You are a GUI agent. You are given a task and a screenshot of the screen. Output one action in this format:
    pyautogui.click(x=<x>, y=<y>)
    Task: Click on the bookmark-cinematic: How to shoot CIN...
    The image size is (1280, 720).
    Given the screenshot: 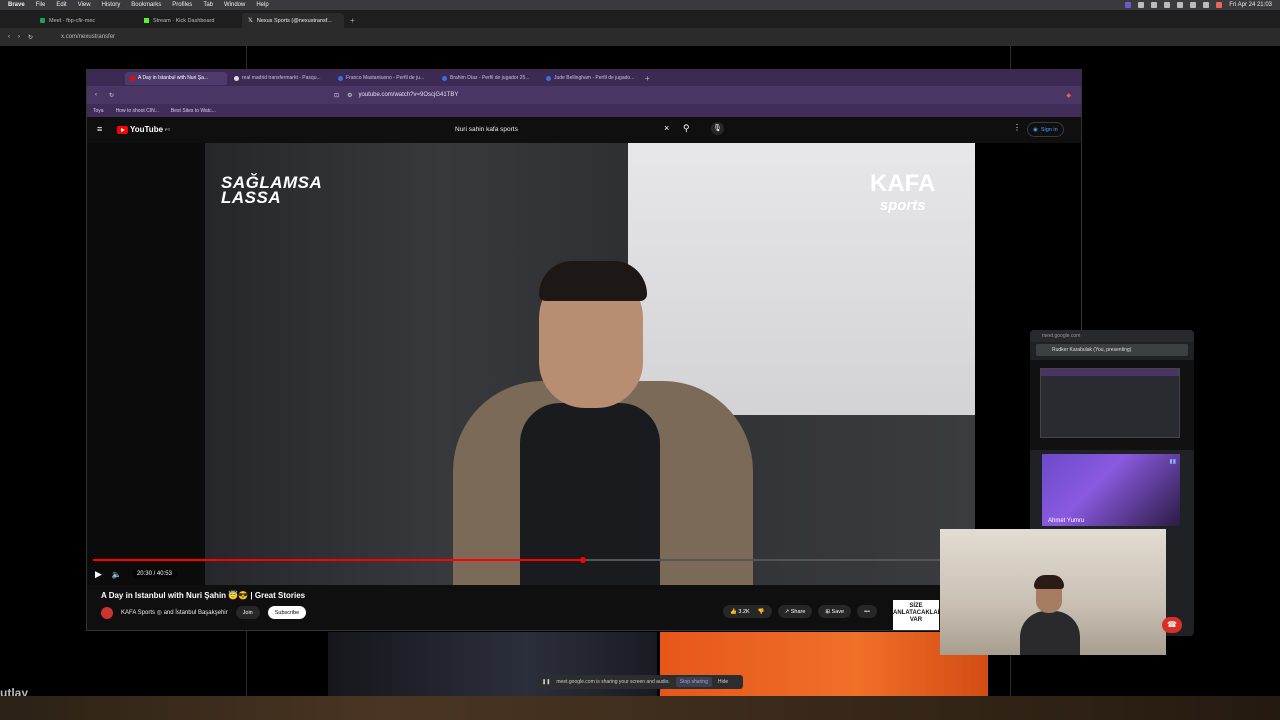 What is the action you would take?
    pyautogui.click(x=137, y=111)
    